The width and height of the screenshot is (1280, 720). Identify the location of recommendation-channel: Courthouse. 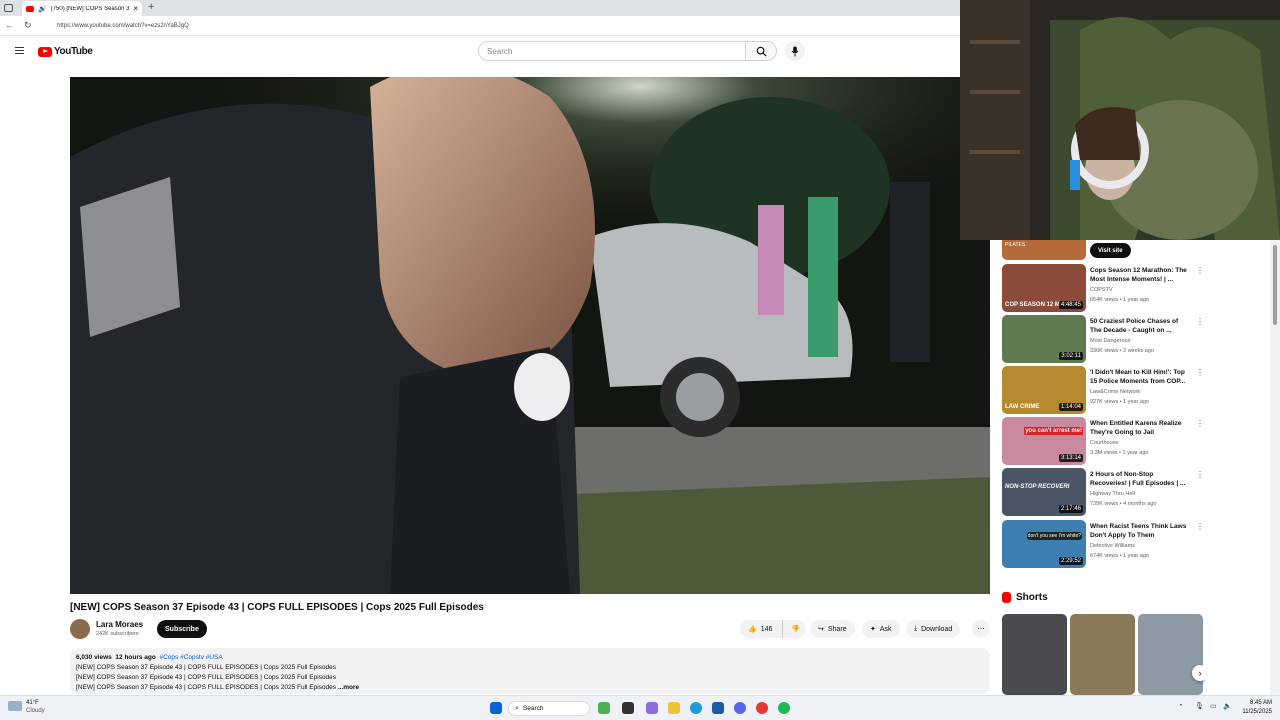
(1104, 443).